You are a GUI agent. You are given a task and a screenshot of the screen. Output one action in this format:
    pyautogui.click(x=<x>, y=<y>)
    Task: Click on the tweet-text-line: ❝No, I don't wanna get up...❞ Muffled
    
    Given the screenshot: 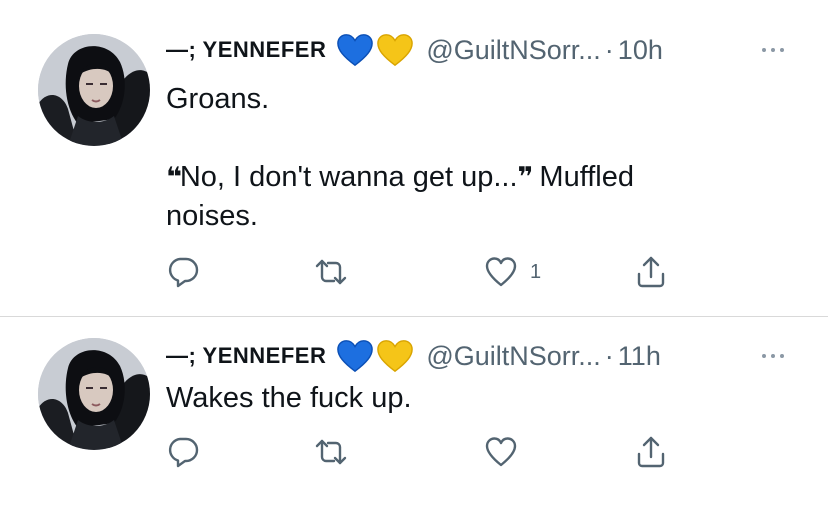 What is the action you would take?
    pyautogui.click(x=476, y=177)
    